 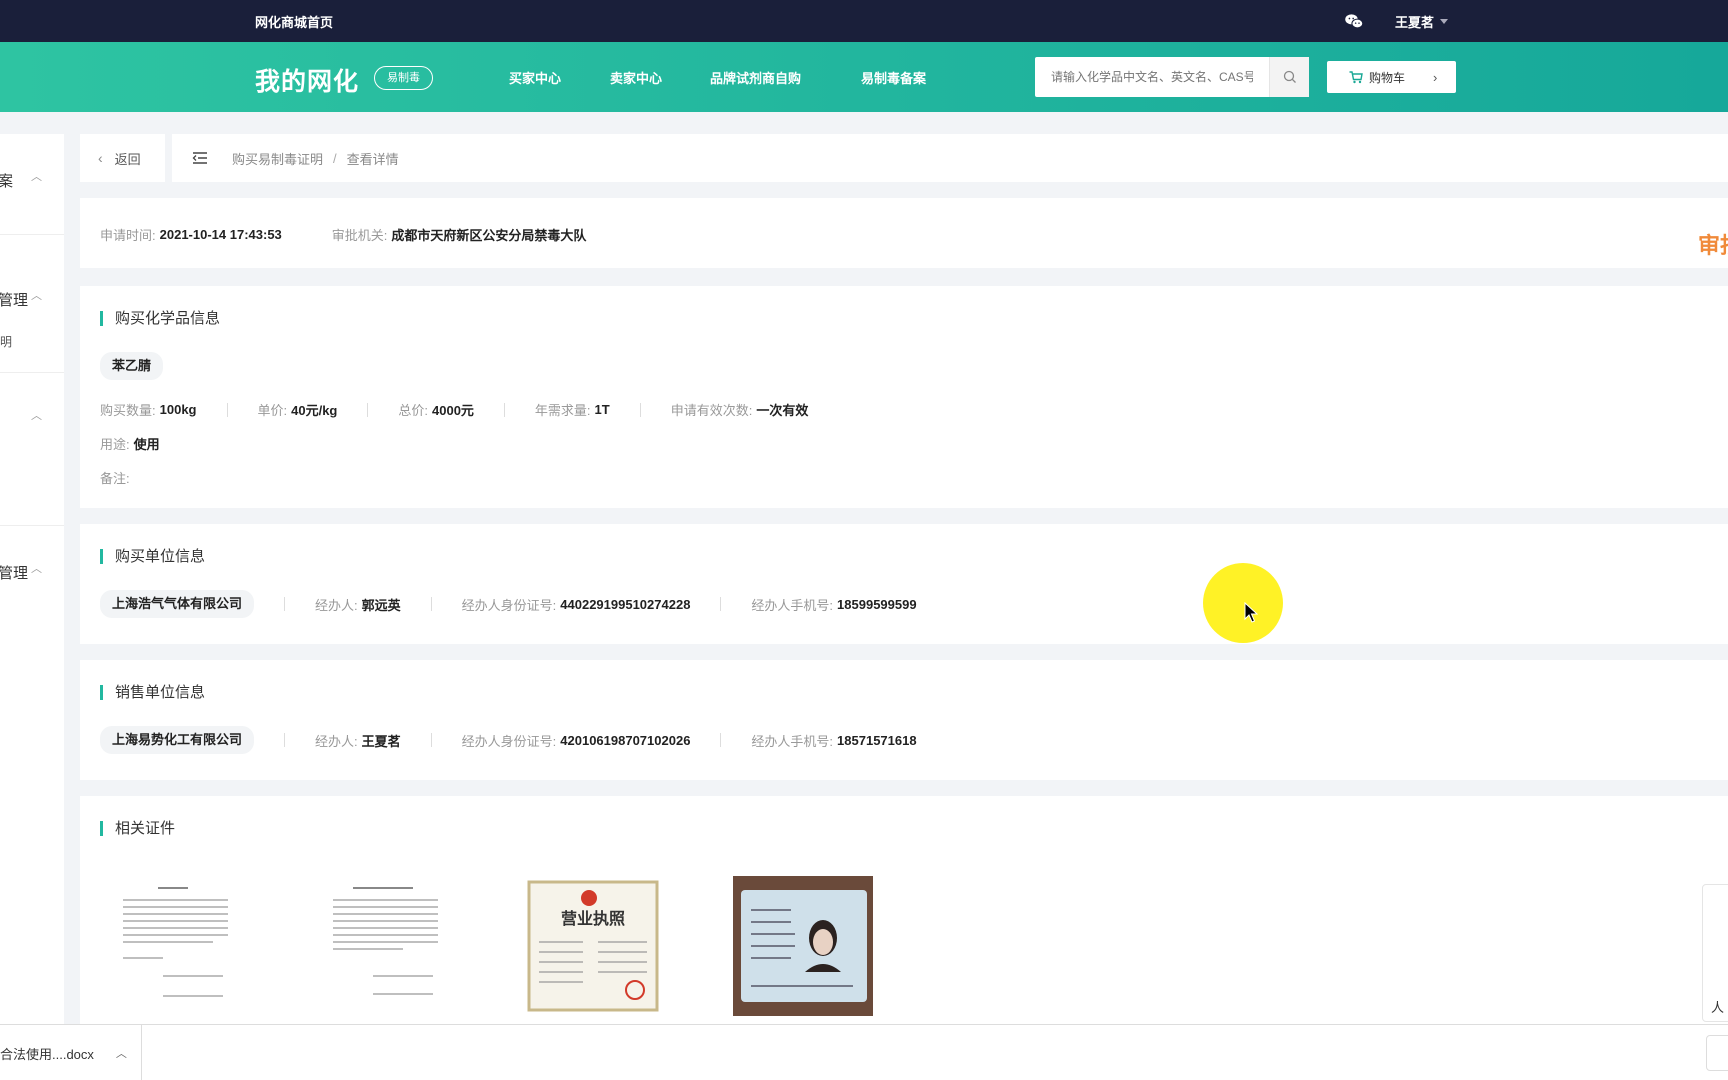 I want to click on sidebar: 案 ︿ 管理 ︿ 明 ︿ 管理 ︿, so click(x=32, y=579).